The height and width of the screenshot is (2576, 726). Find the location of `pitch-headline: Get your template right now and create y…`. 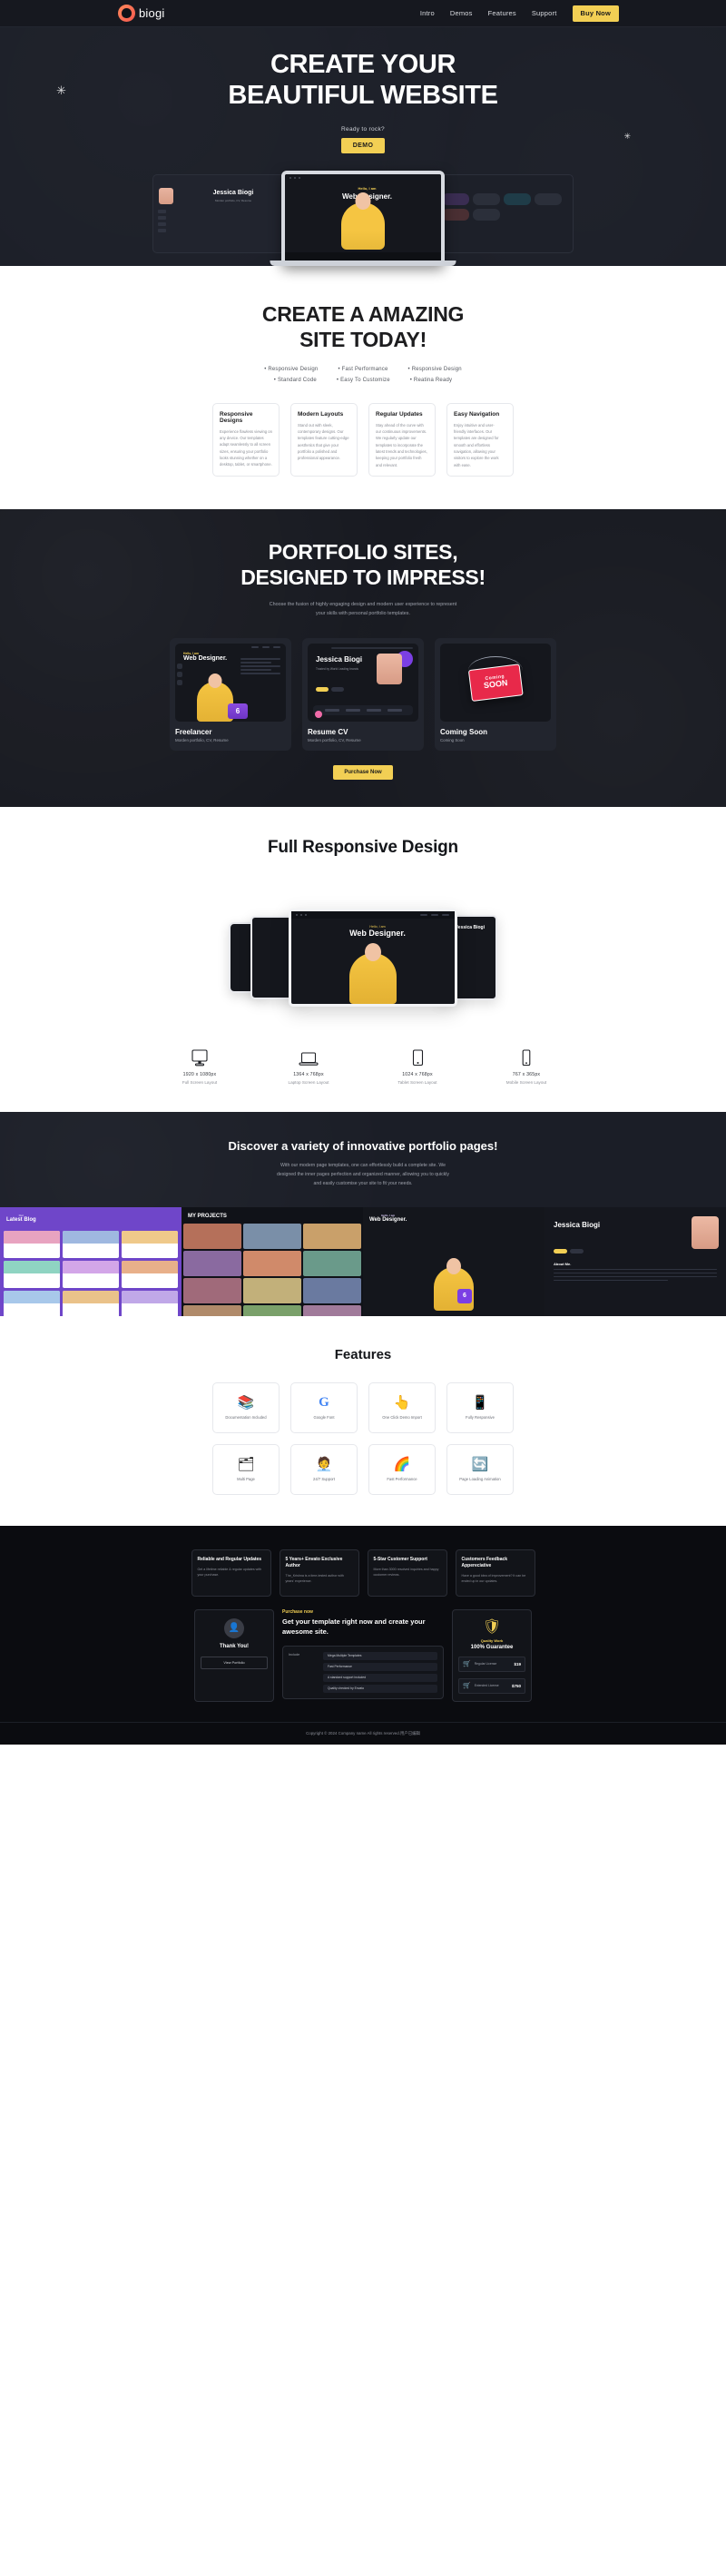

pitch-headline: Get your template right now and create y… is located at coordinates (354, 1626).